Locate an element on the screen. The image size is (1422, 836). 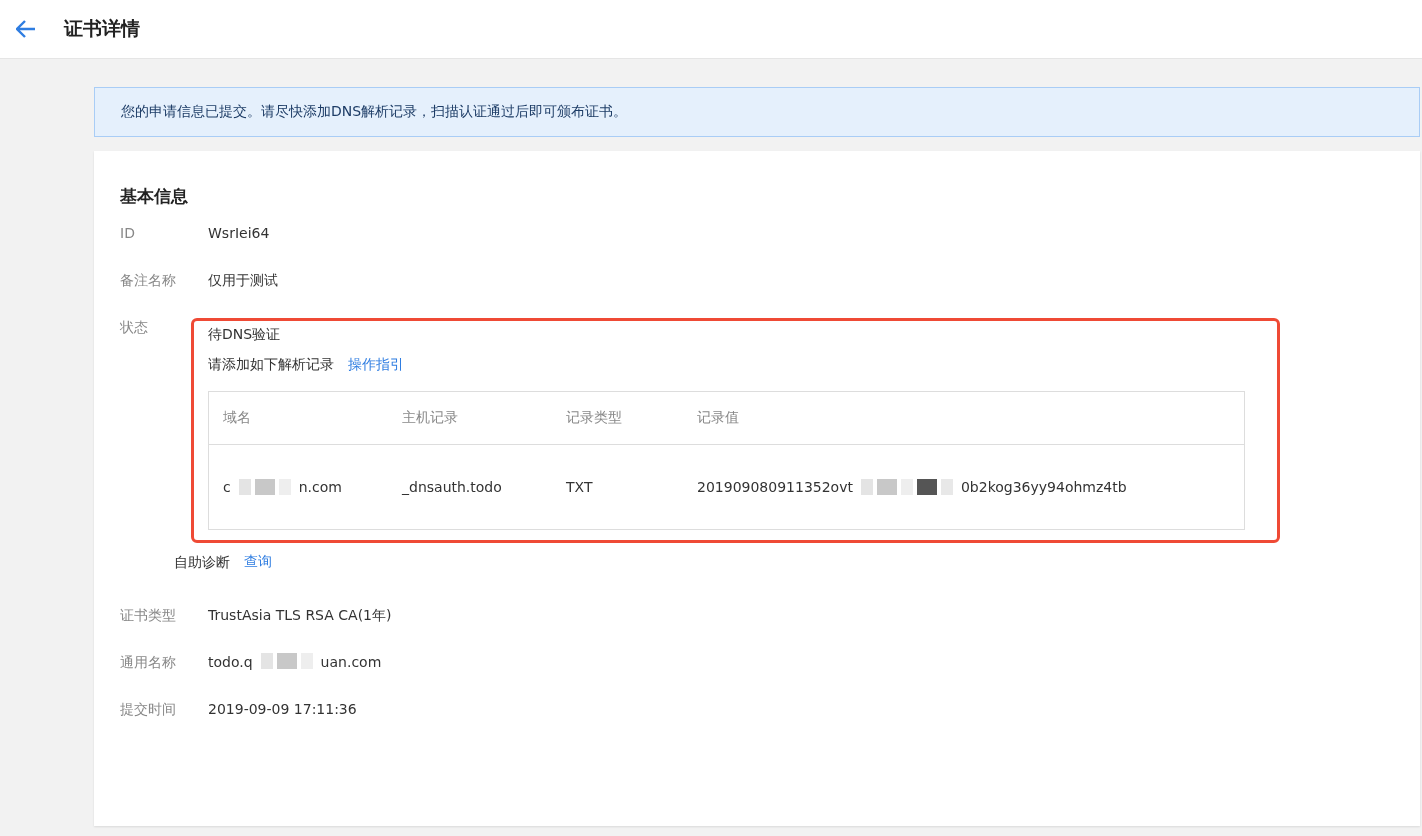
hint-text: 请添加如下解析记录 is located at coordinates (271, 364).